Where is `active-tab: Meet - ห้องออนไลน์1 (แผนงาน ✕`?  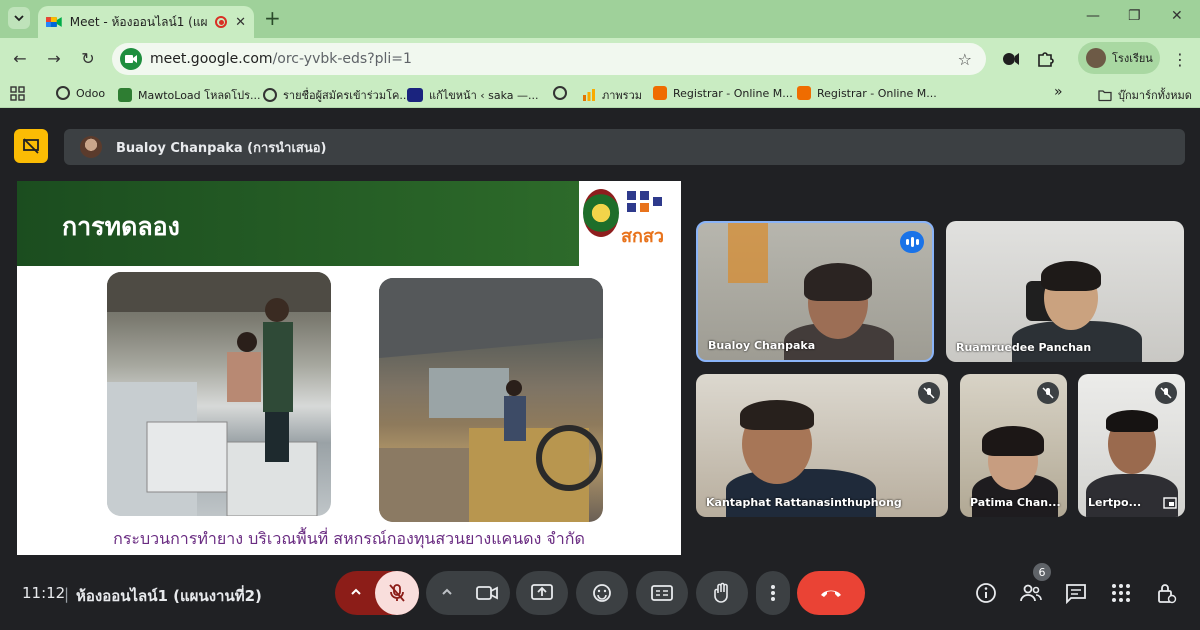 active-tab: Meet - ห้องออนไลน์1 (แผนงาน ✕ is located at coordinates (146, 22).